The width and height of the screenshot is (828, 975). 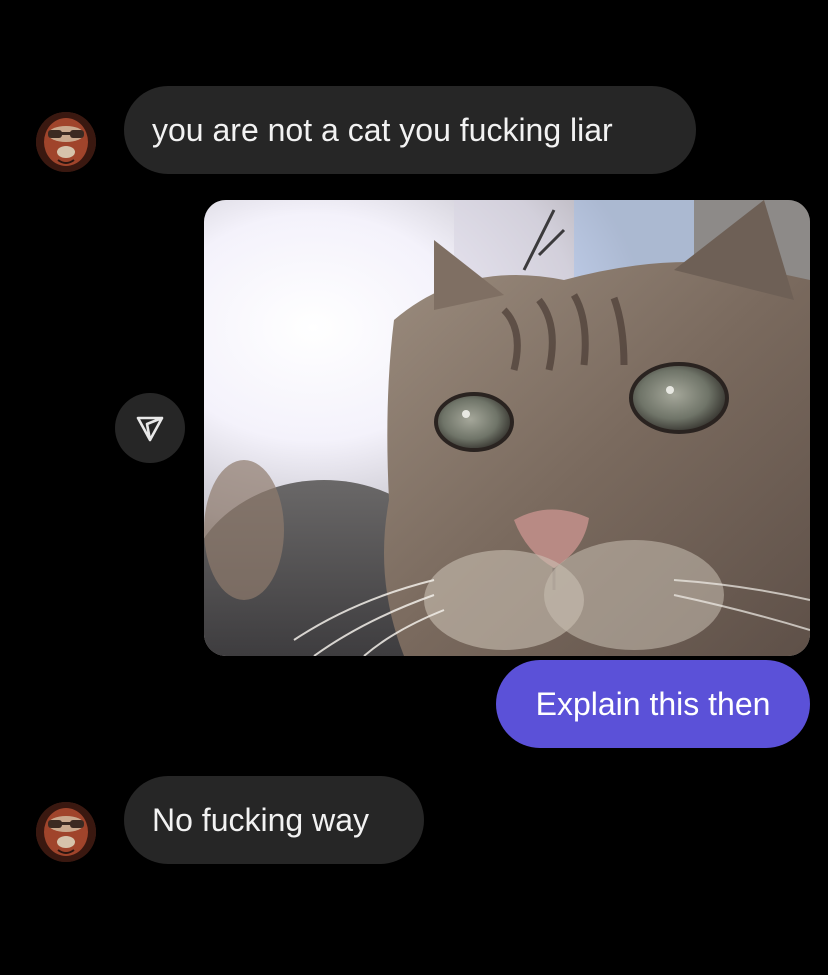 I want to click on message-text: No fucking way, so click(x=260, y=820).